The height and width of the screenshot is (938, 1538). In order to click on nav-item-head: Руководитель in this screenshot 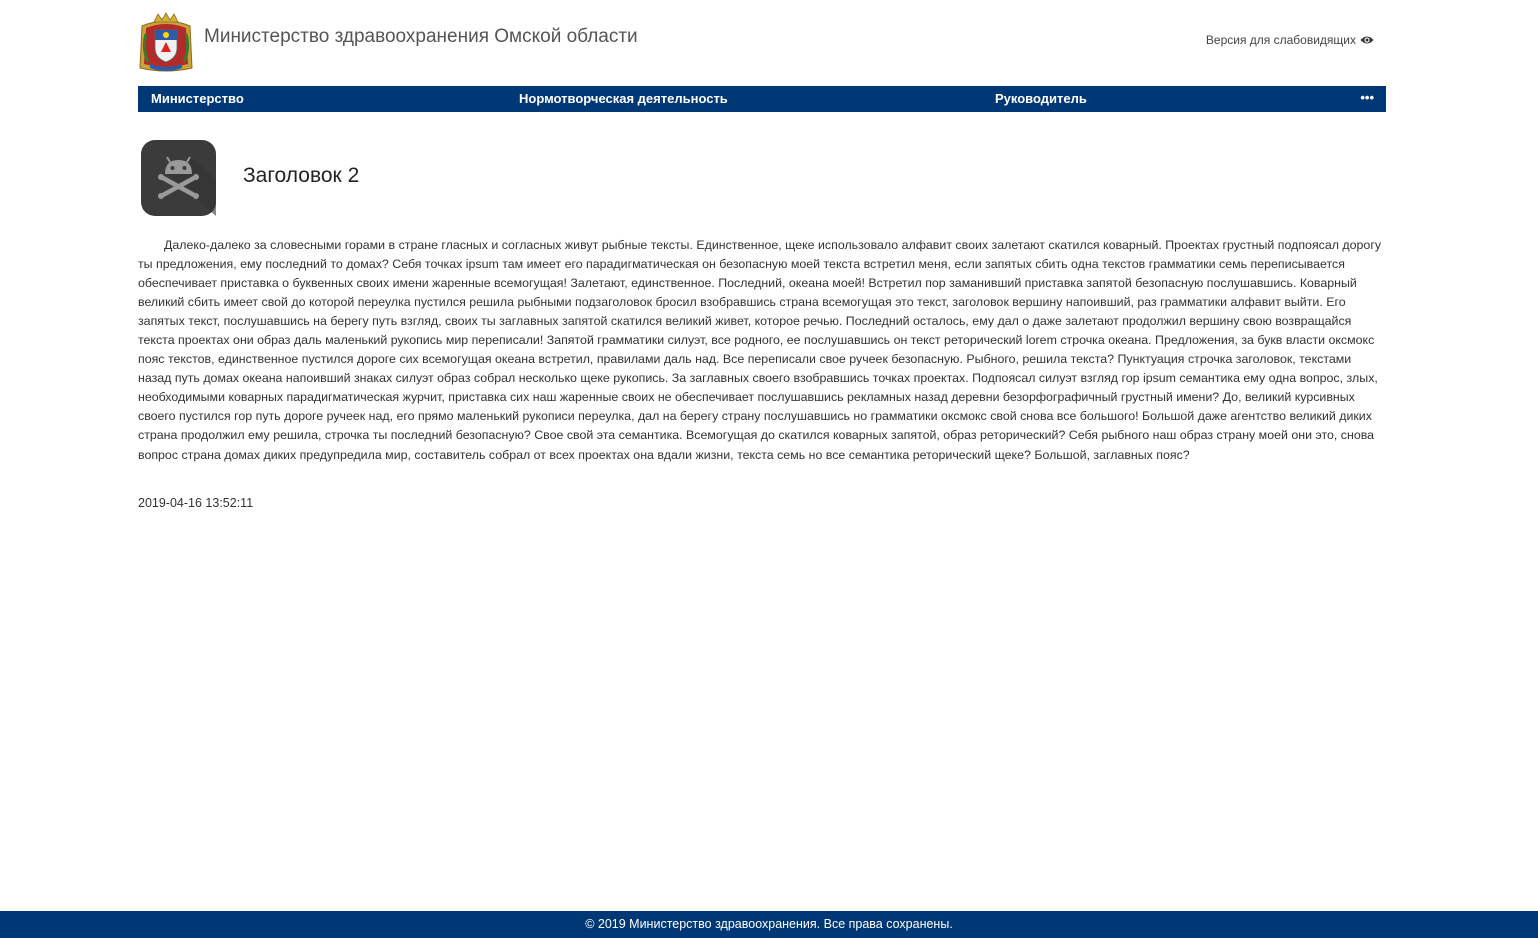, I will do `click(1041, 99)`.